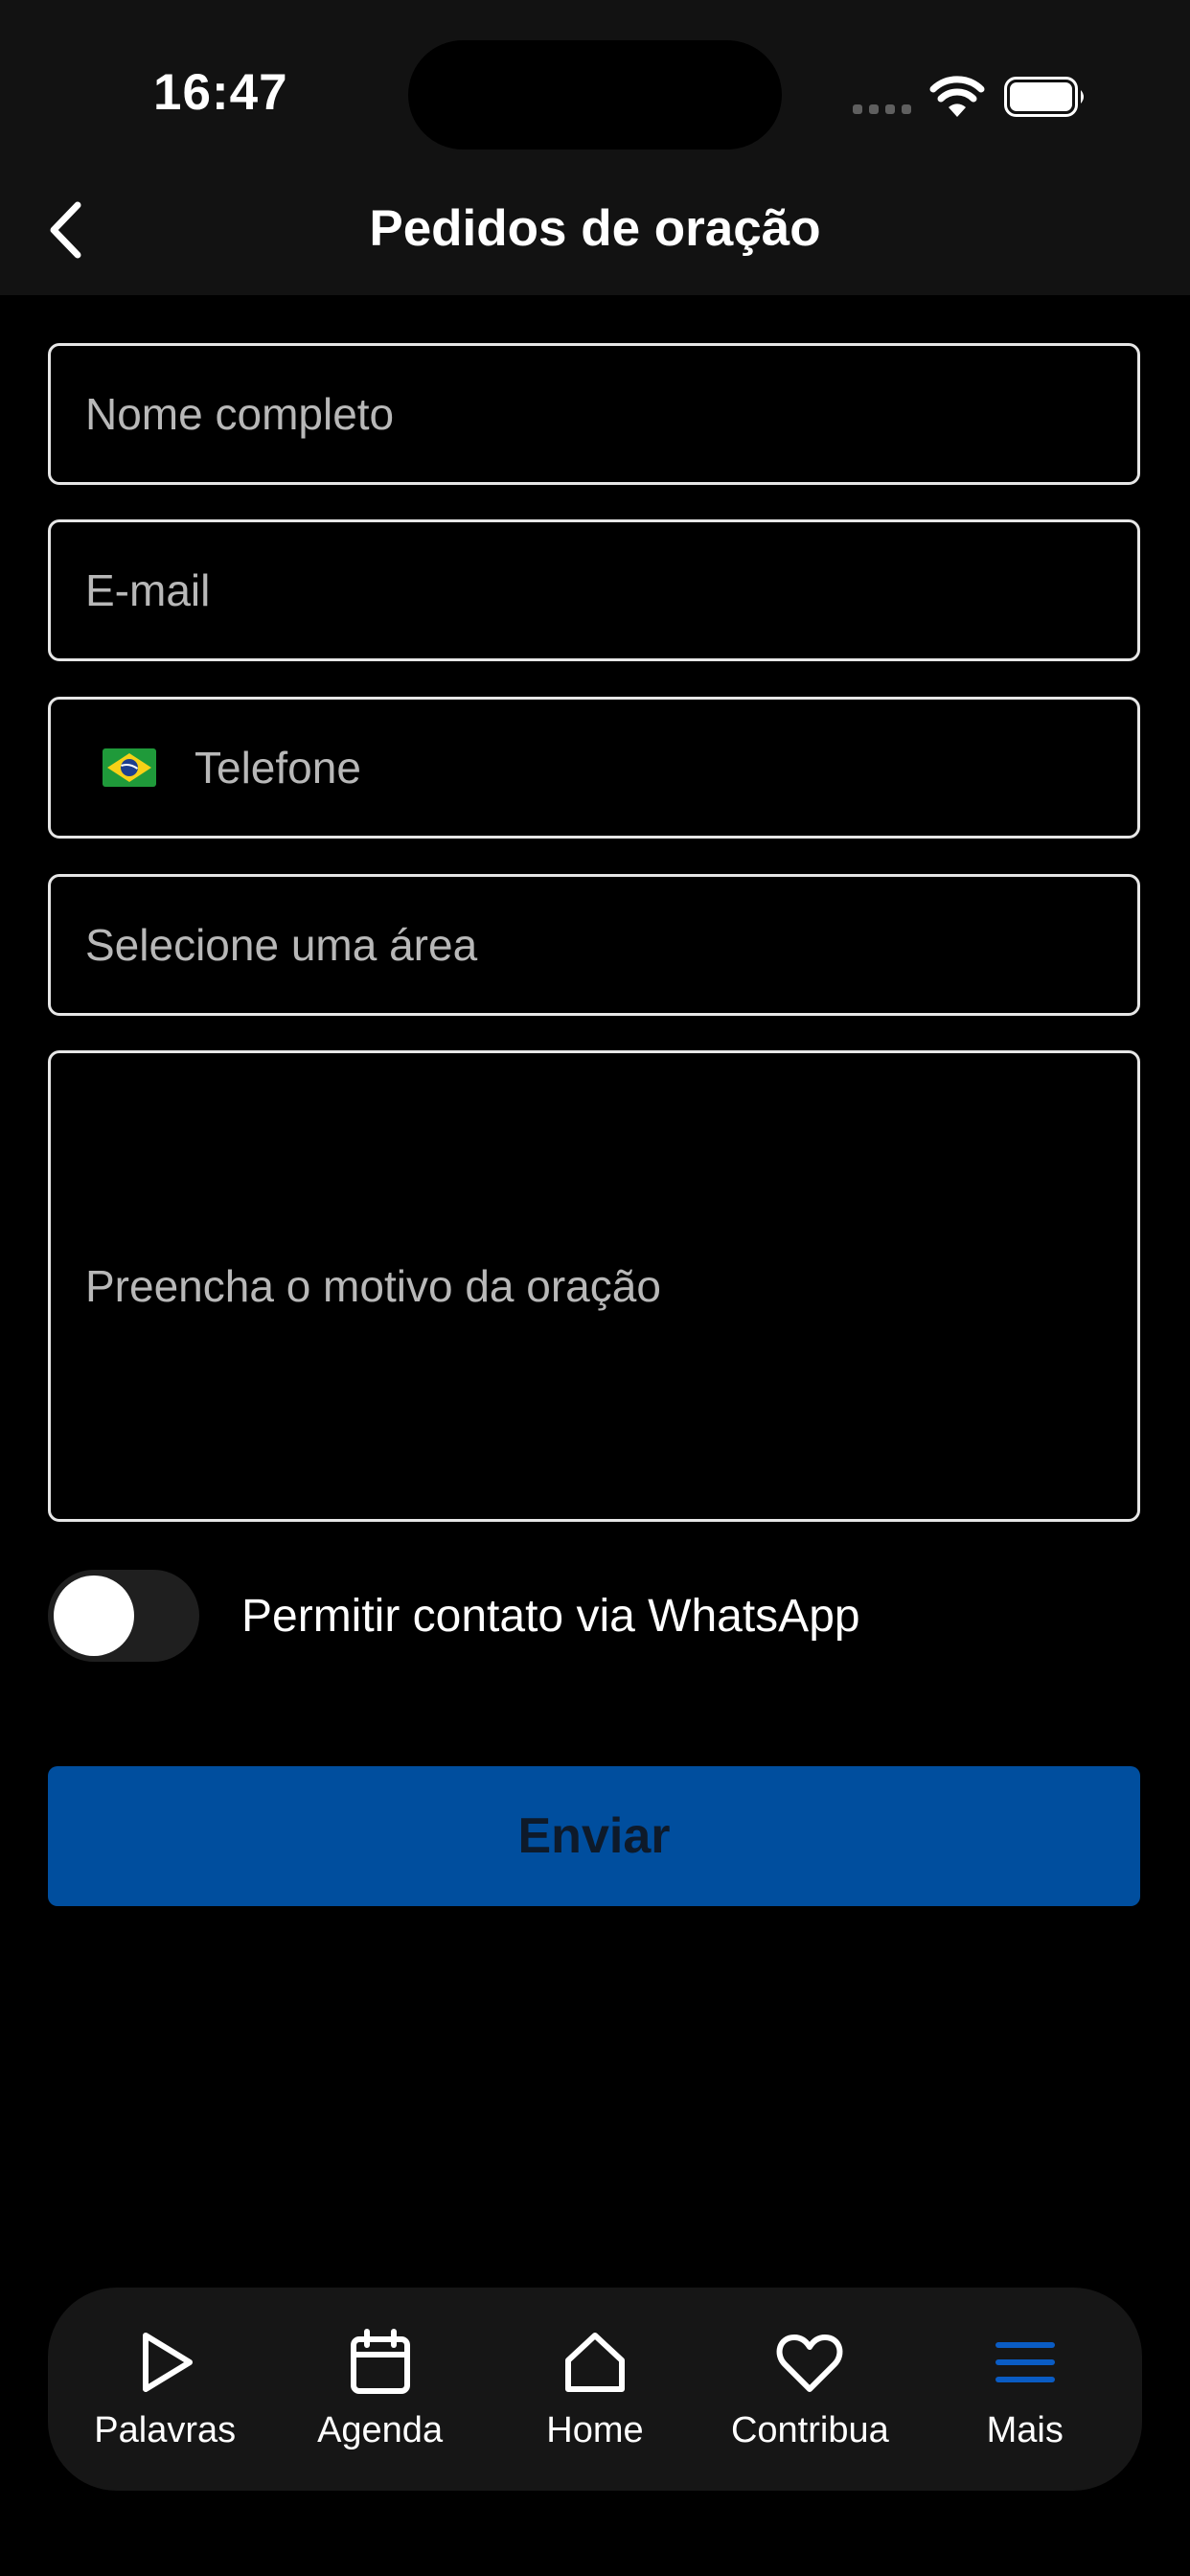  I want to click on tab-home: Home, so click(595, 2389).